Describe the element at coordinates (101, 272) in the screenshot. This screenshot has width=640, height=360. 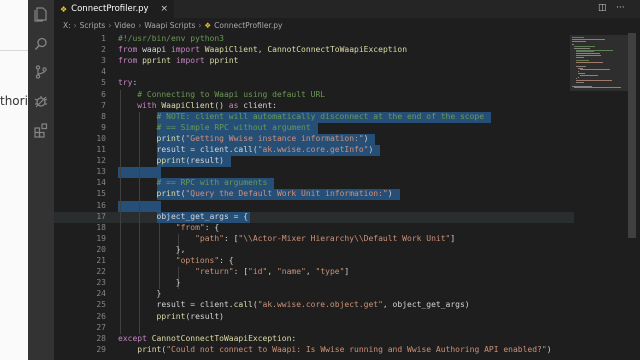
I see `line-number: 22` at that location.